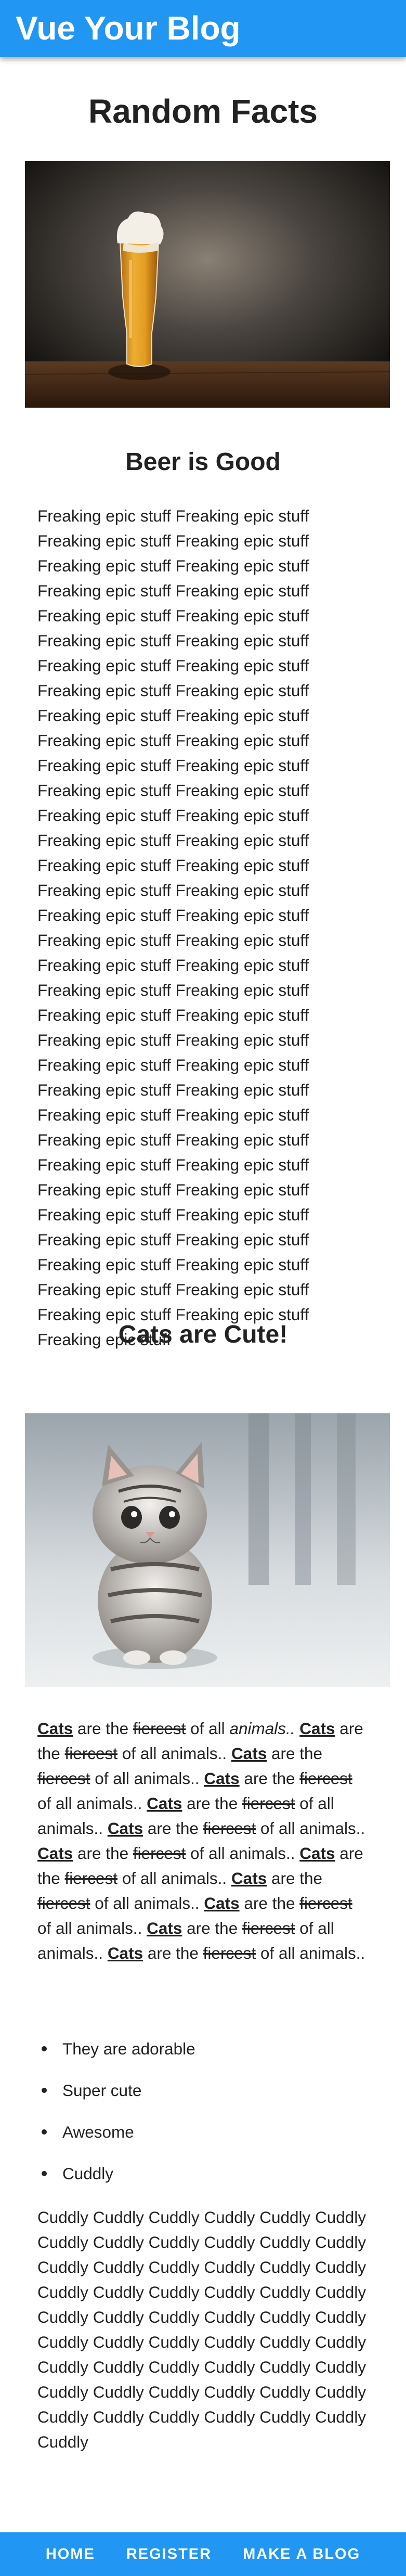 The image size is (406, 2576). I want to click on footer-link-make-a-blog: MAKE A BLOG, so click(301, 2554).